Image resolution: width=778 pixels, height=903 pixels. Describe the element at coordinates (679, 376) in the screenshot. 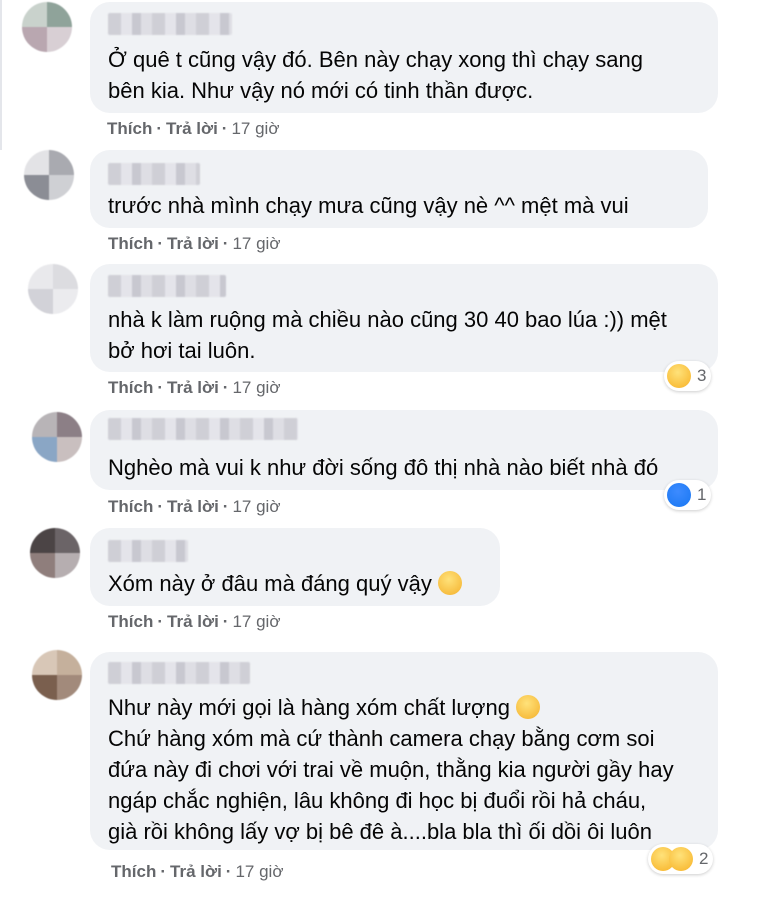

I see `haha-reaction-icon` at that location.